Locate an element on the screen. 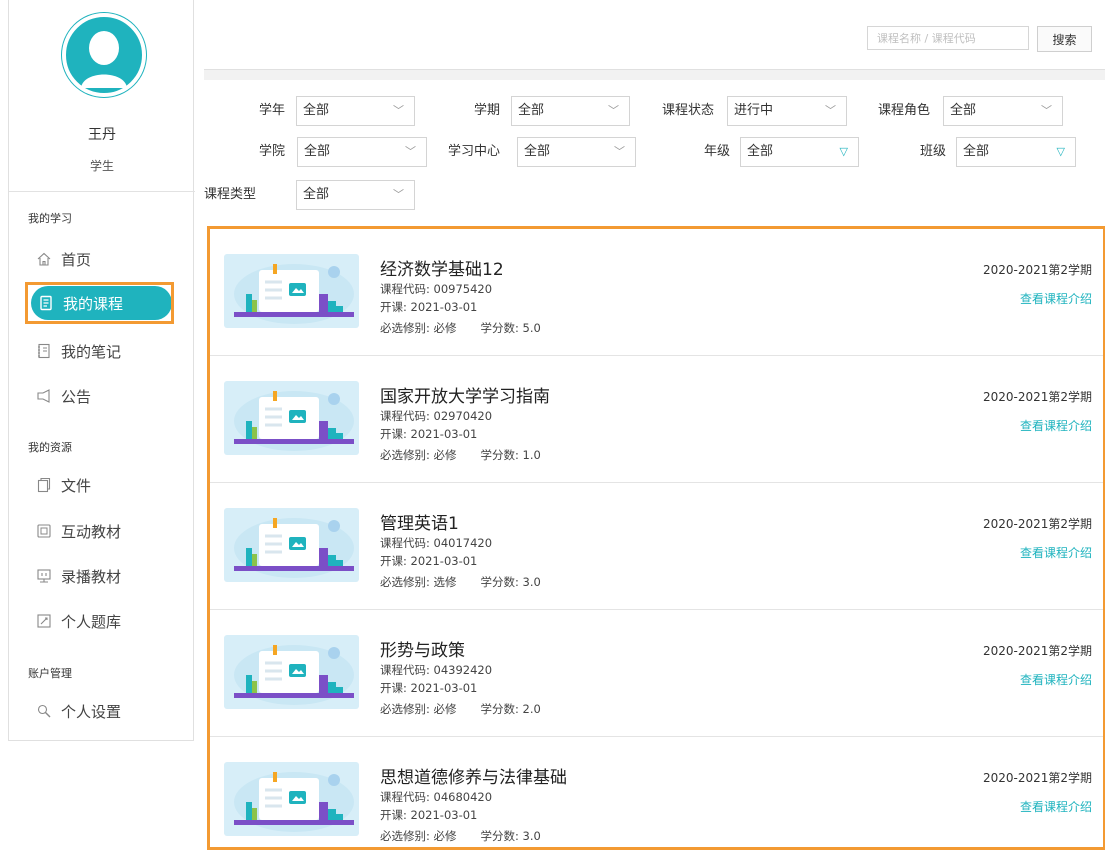 The image size is (1105, 861). course-code: 课程代码: 04680420 is located at coordinates (436, 797).